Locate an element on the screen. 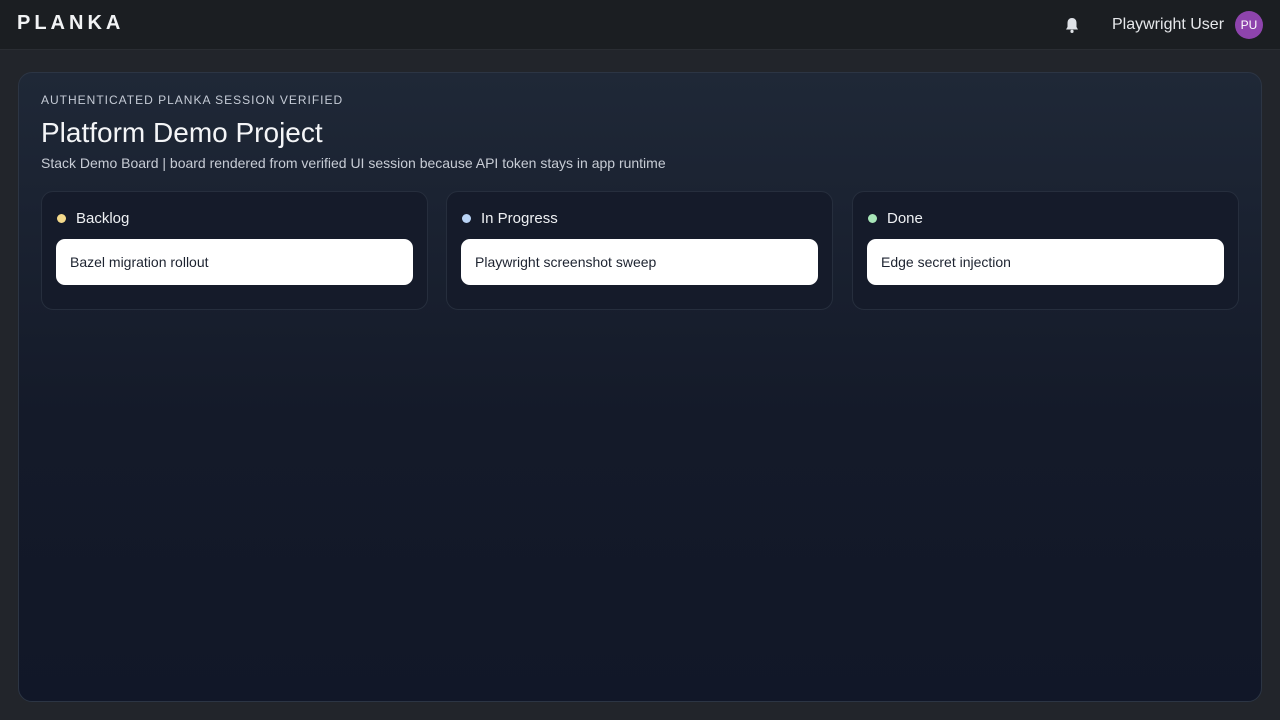  list-in-progress: In Progress Playwright screenshot sweep is located at coordinates (639, 250).